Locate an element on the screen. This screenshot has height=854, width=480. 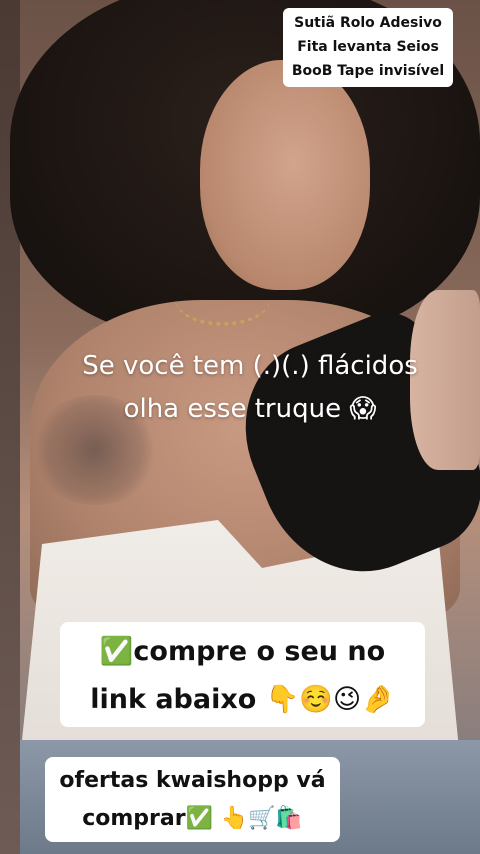
offer-line-1: ofertas kwaishopp vá is located at coordinates (192, 780).